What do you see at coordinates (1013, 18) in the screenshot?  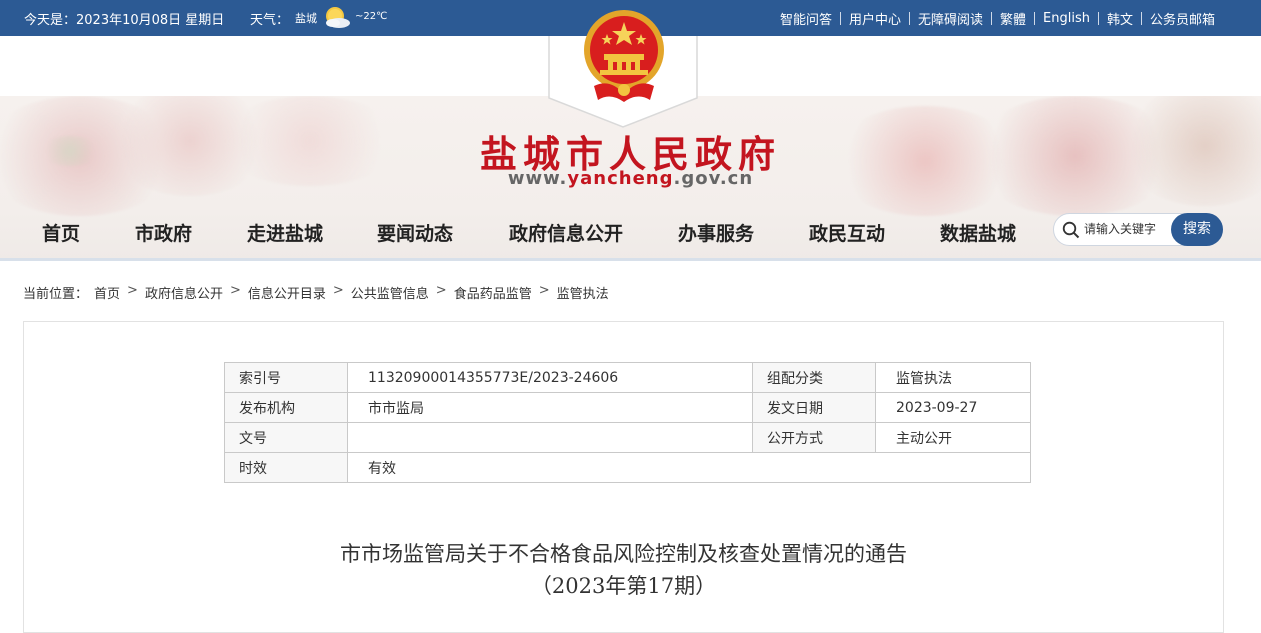 I see `link-traditional-chinese: 繁體` at bounding box center [1013, 18].